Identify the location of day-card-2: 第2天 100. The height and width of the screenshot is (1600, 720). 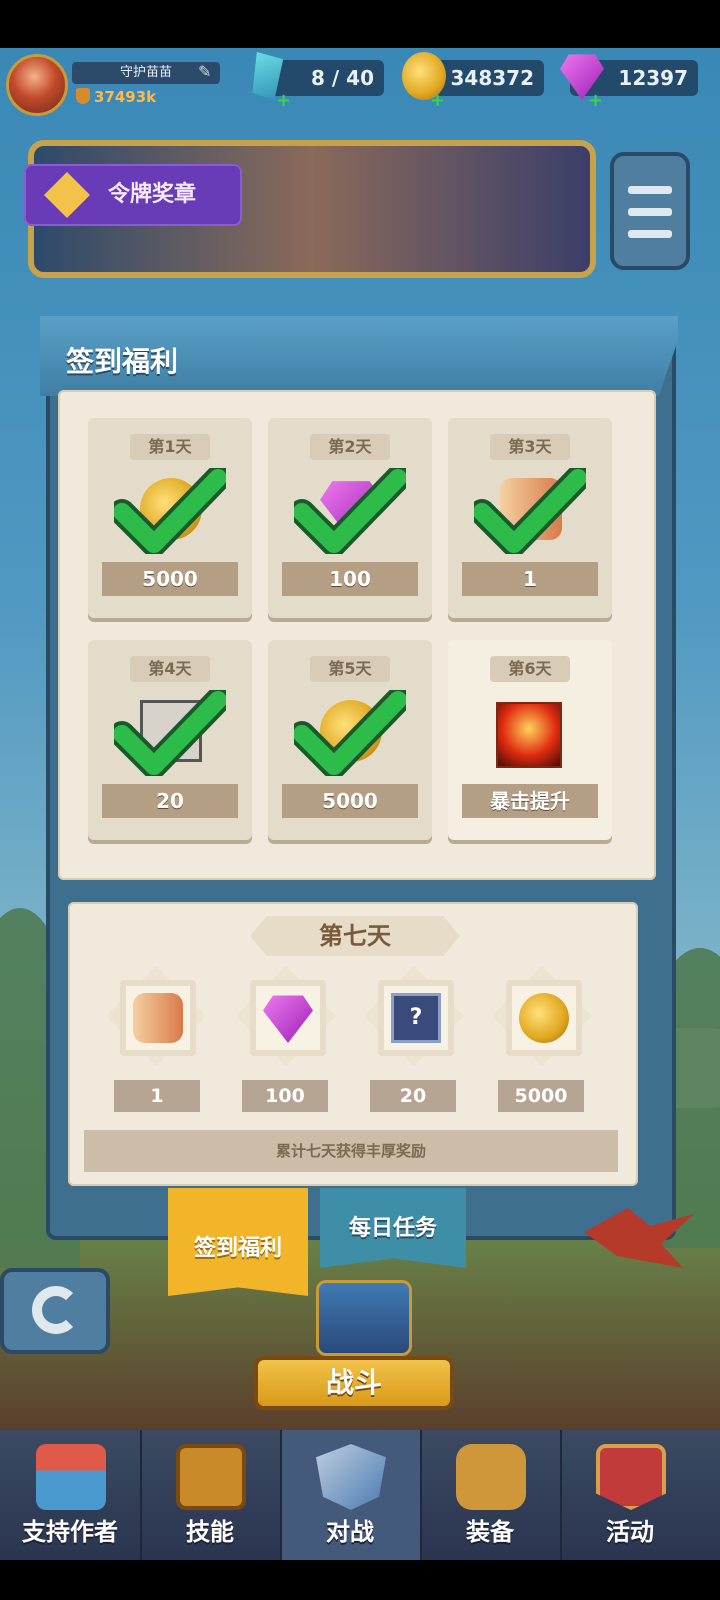
(350, 518).